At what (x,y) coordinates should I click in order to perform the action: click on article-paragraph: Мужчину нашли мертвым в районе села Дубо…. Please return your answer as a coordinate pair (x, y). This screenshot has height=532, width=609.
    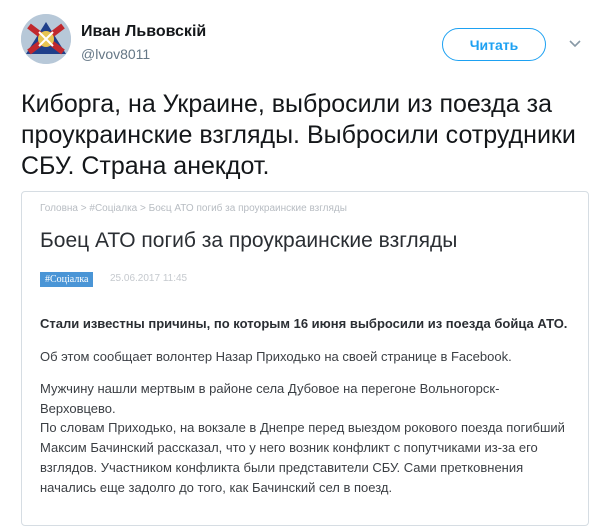
    Looking at the image, I should click on (270, 398).